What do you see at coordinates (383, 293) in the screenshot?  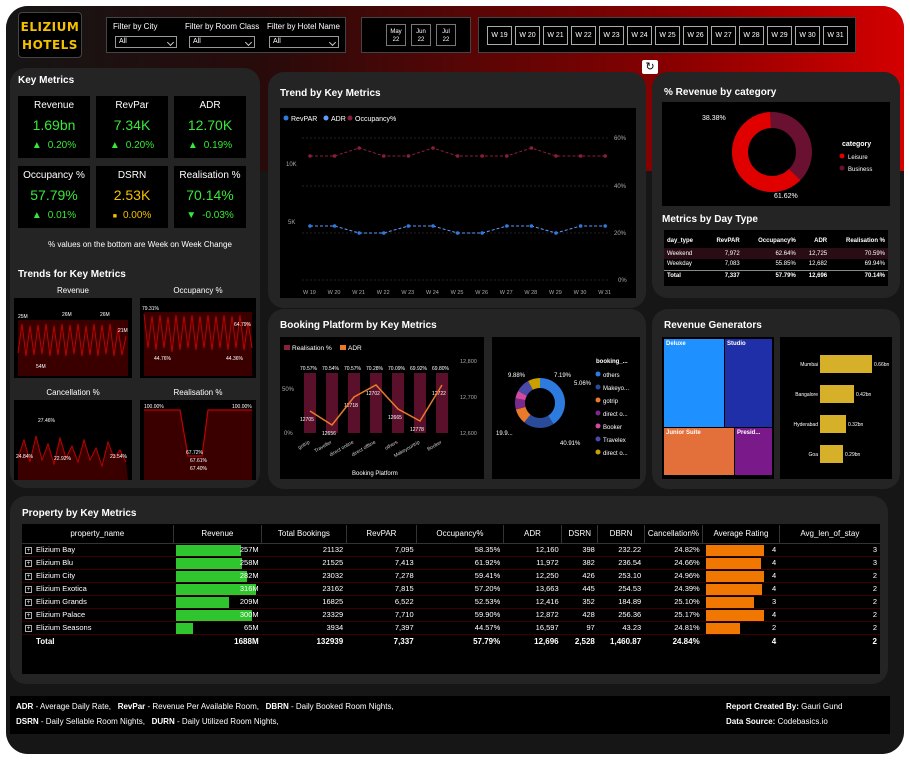 I see `trend-x-tick: W 22` at bounding box center [383, 293].